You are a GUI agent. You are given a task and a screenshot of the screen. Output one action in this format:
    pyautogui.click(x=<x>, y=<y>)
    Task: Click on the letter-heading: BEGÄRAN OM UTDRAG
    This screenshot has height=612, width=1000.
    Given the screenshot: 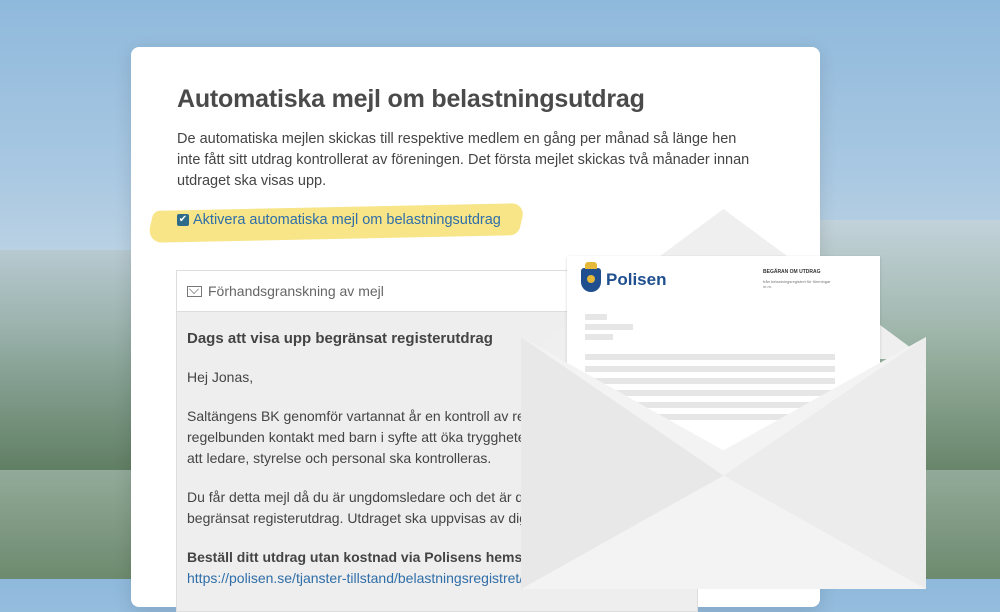 What is the action you would take?
    pyautogui.click(x=792, y=272)
    